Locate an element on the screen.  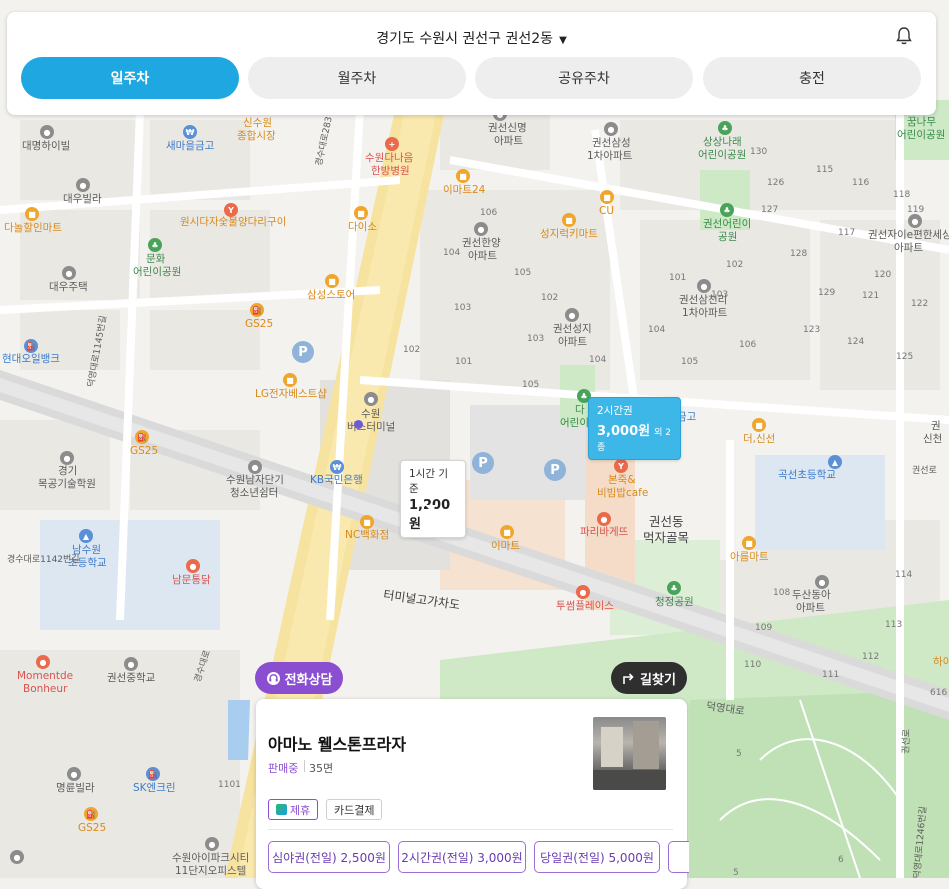
label-daemyeong: 대명하이빌 is located at coordinates (46, 146).